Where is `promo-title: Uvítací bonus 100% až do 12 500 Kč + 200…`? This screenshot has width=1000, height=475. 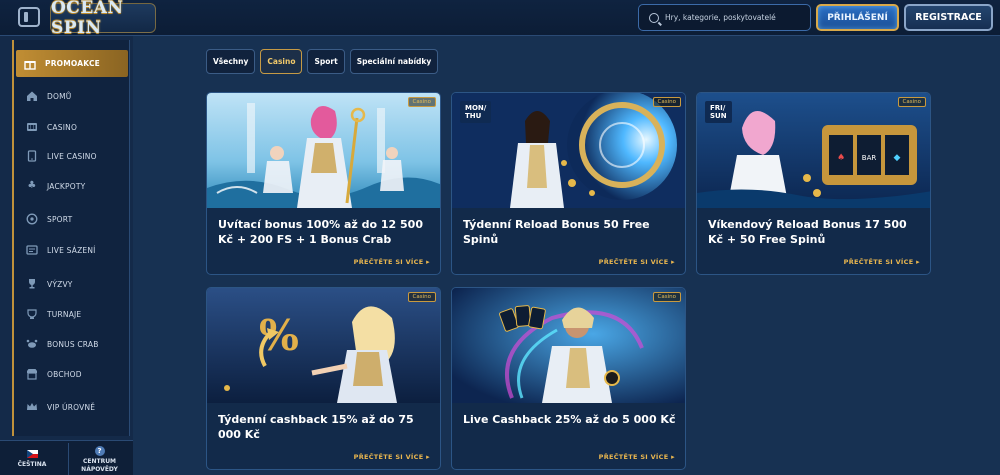 promo-title: Uvítací bonus 100% až do 12 500 Kč + 200… is located at coordinates (320, 232).